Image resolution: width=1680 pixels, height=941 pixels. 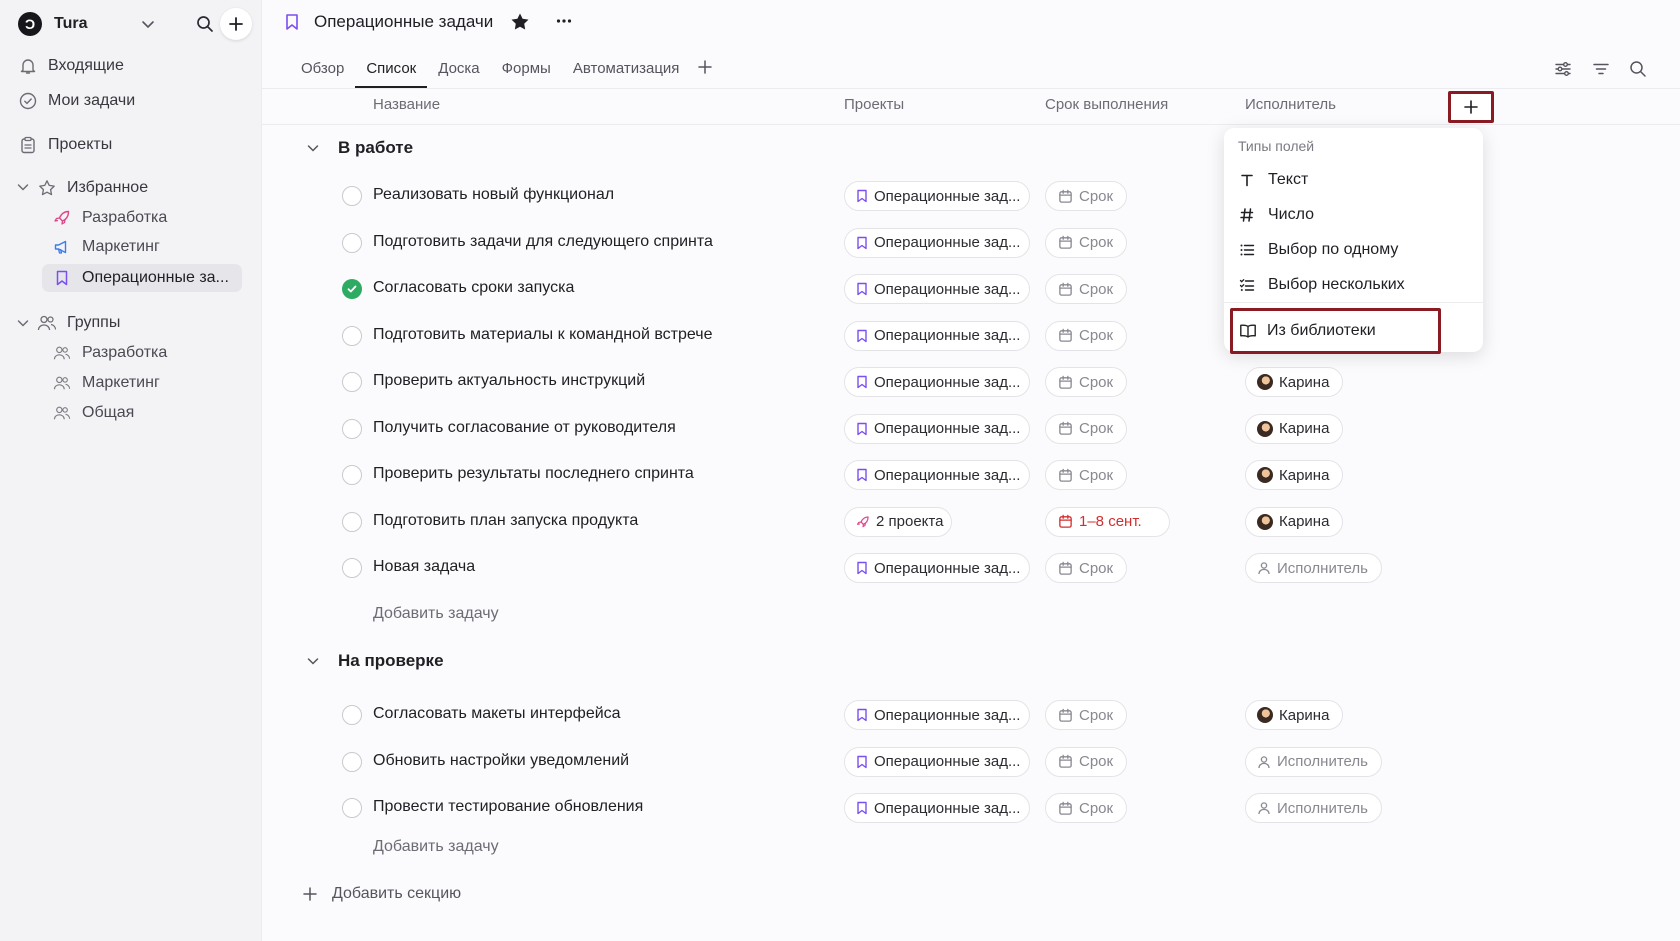 I want to click on create-button, so click(x=236, y=24).